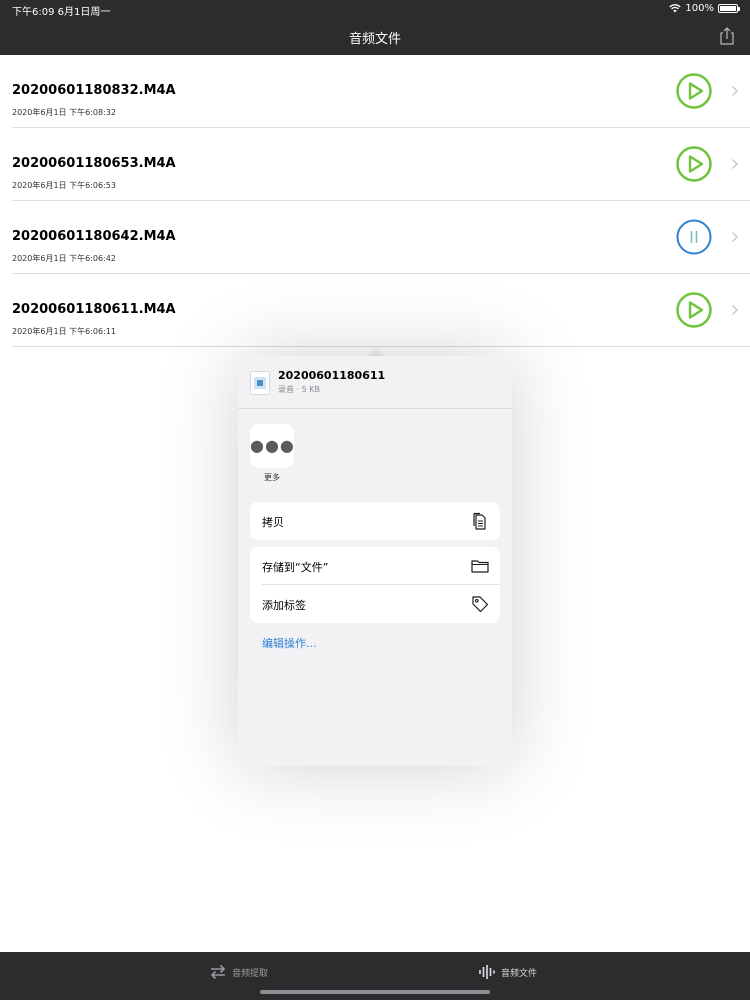 Image resolution: width=750 pixels, height=1000 pixels. What do you see at coordinates (487, 972) in the screenshot?
I see `waveform-icon` at bounding box center [487, 972].